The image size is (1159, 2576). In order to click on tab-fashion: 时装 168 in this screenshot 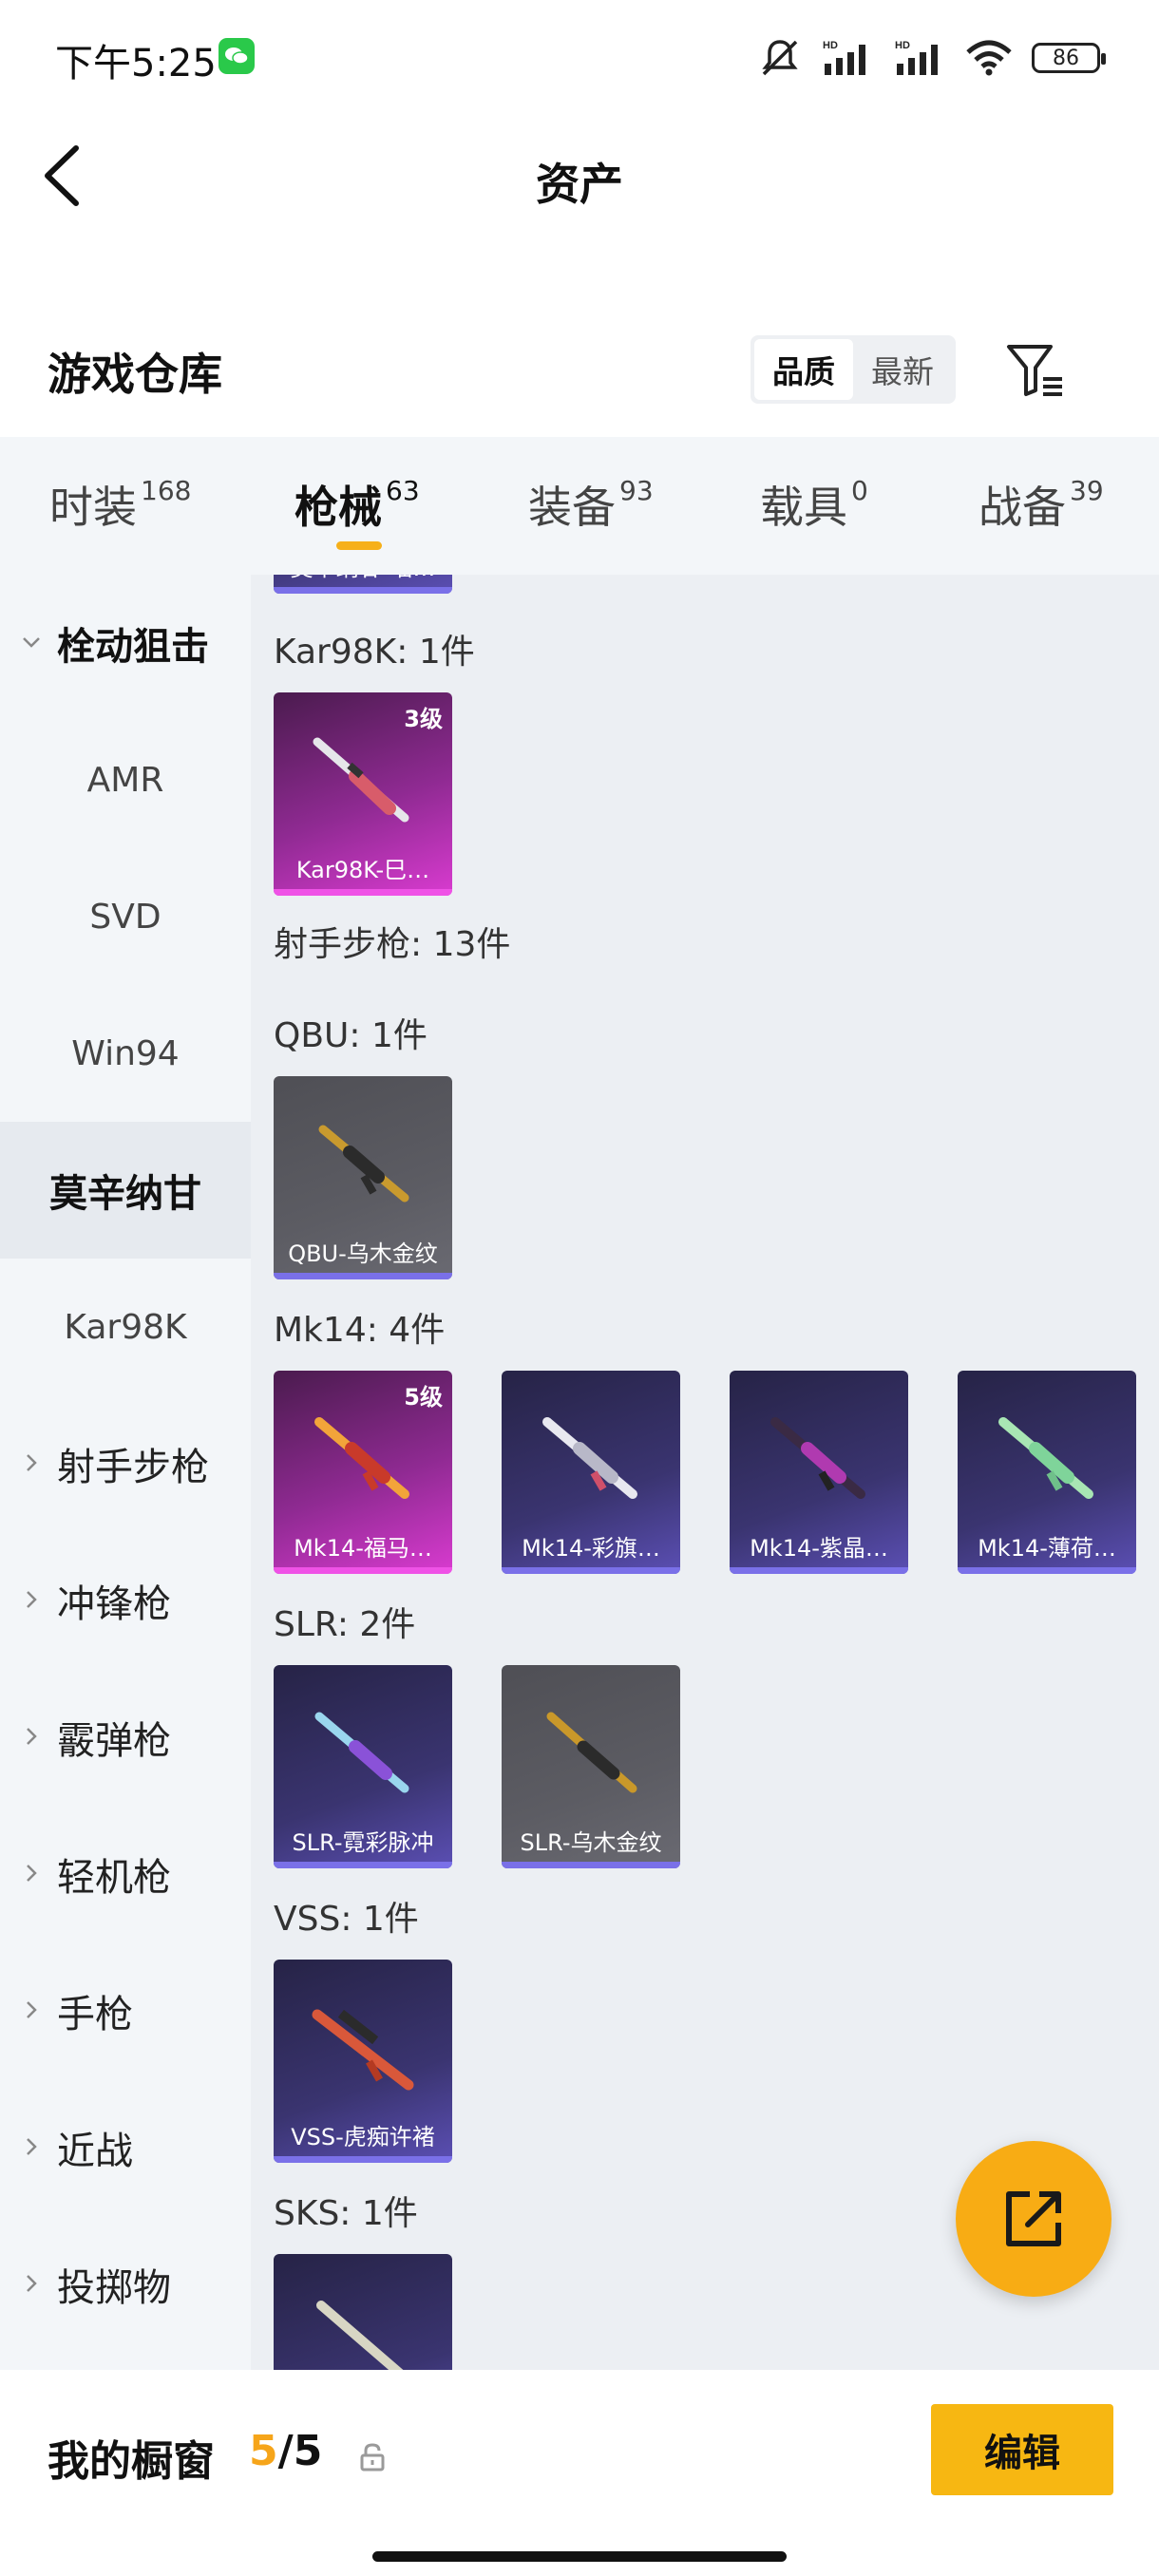, I will do `click(120, 505)`.